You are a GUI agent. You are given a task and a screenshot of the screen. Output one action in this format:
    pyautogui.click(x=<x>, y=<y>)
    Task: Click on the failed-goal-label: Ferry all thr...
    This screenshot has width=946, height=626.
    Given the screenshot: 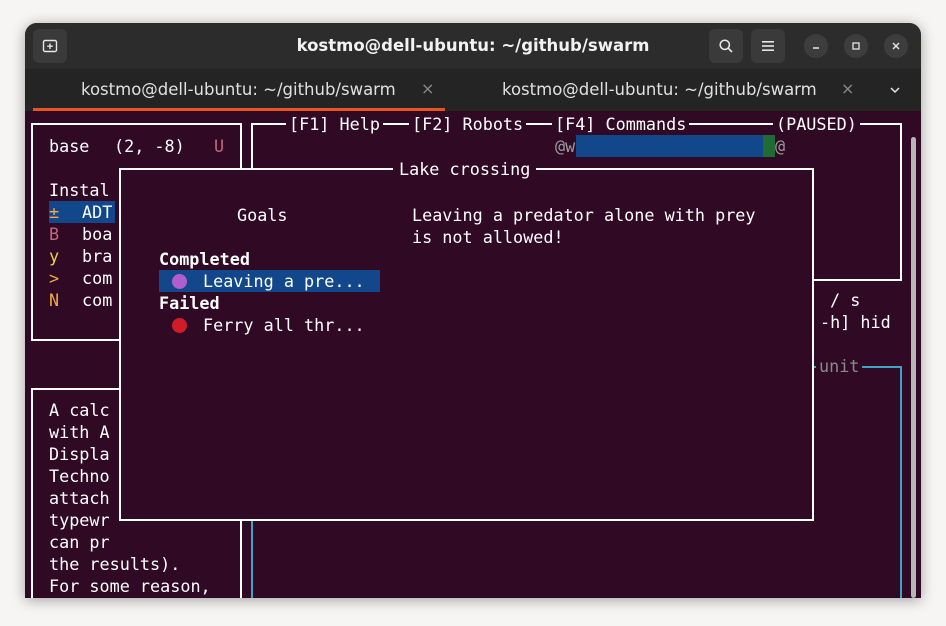 What is the action you would take?
    pyautogui.click(x=284, y=325)
    